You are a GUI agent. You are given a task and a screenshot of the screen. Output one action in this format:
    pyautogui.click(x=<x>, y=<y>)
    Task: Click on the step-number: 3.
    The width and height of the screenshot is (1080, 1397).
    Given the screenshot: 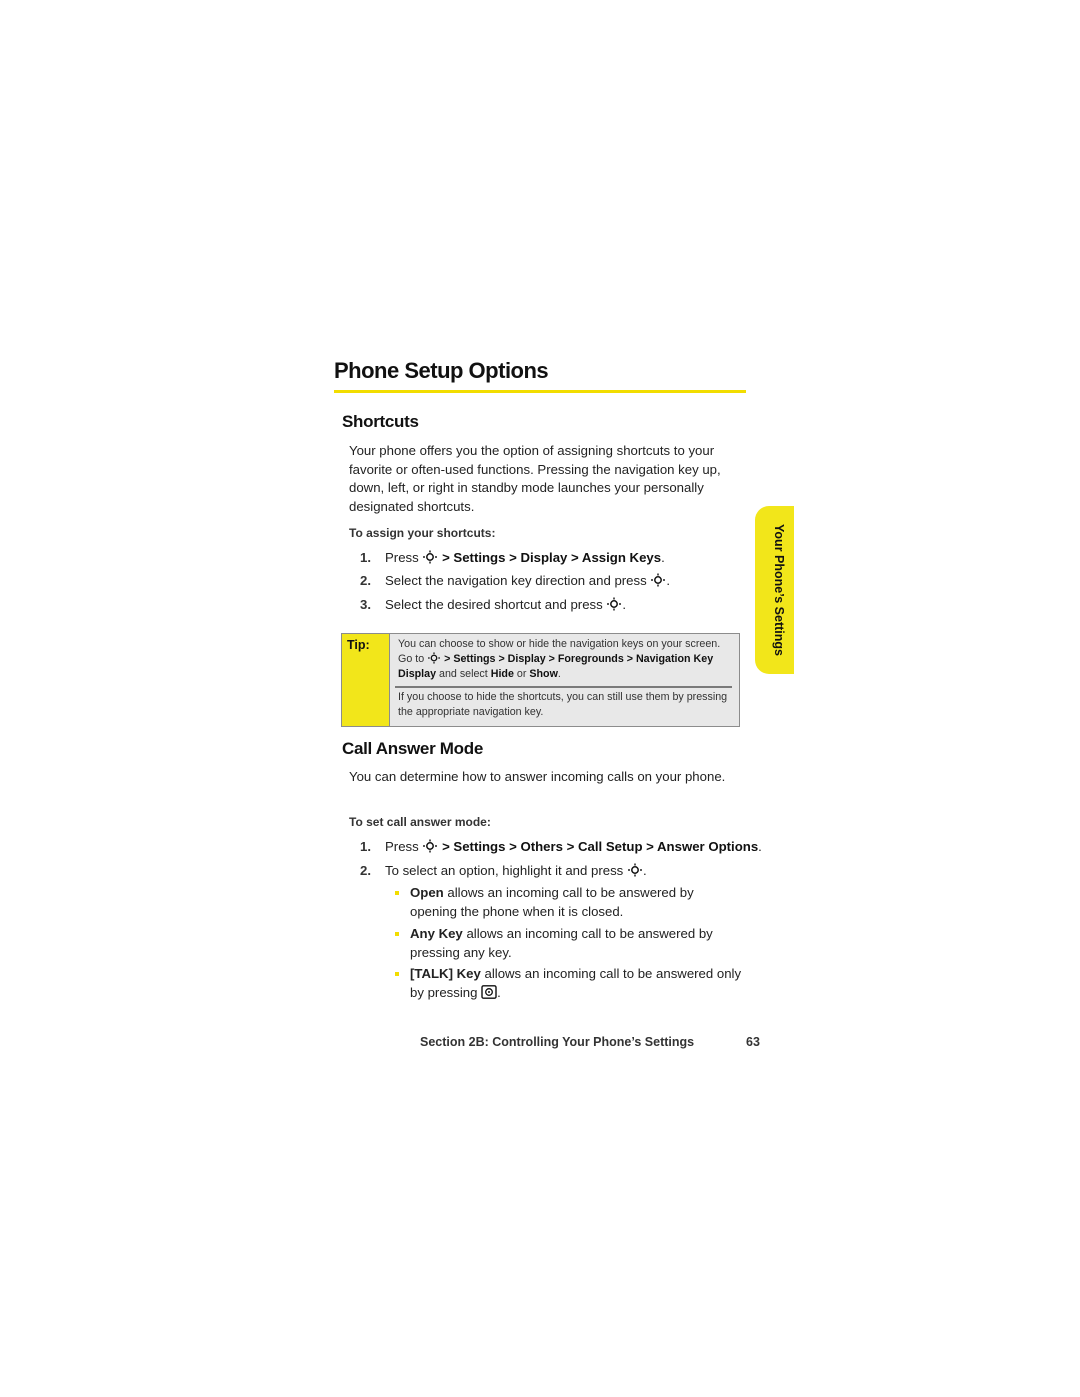 What is the action you would take?
    pyautogui.click(x=365, y=604)
    